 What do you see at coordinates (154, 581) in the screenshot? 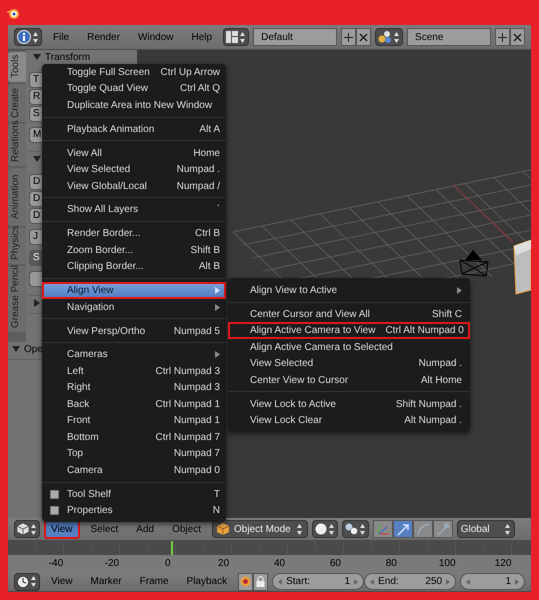
I see `menu-item: Frame` at bounding box center [154, 581].